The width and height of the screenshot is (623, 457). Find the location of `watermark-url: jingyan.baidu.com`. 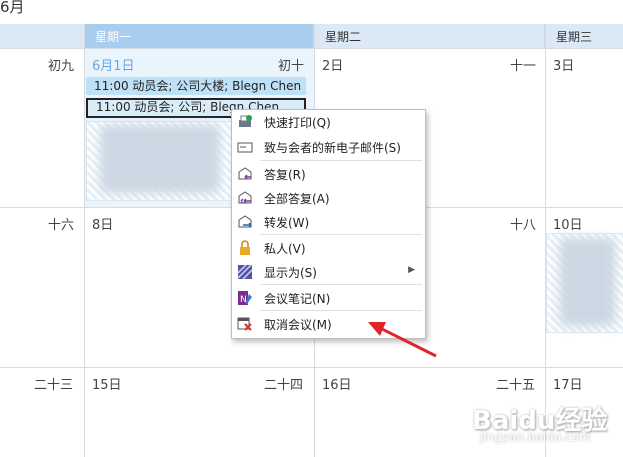

watermark-url: jingyan.baidu.com is located at coordinates (535, 437).